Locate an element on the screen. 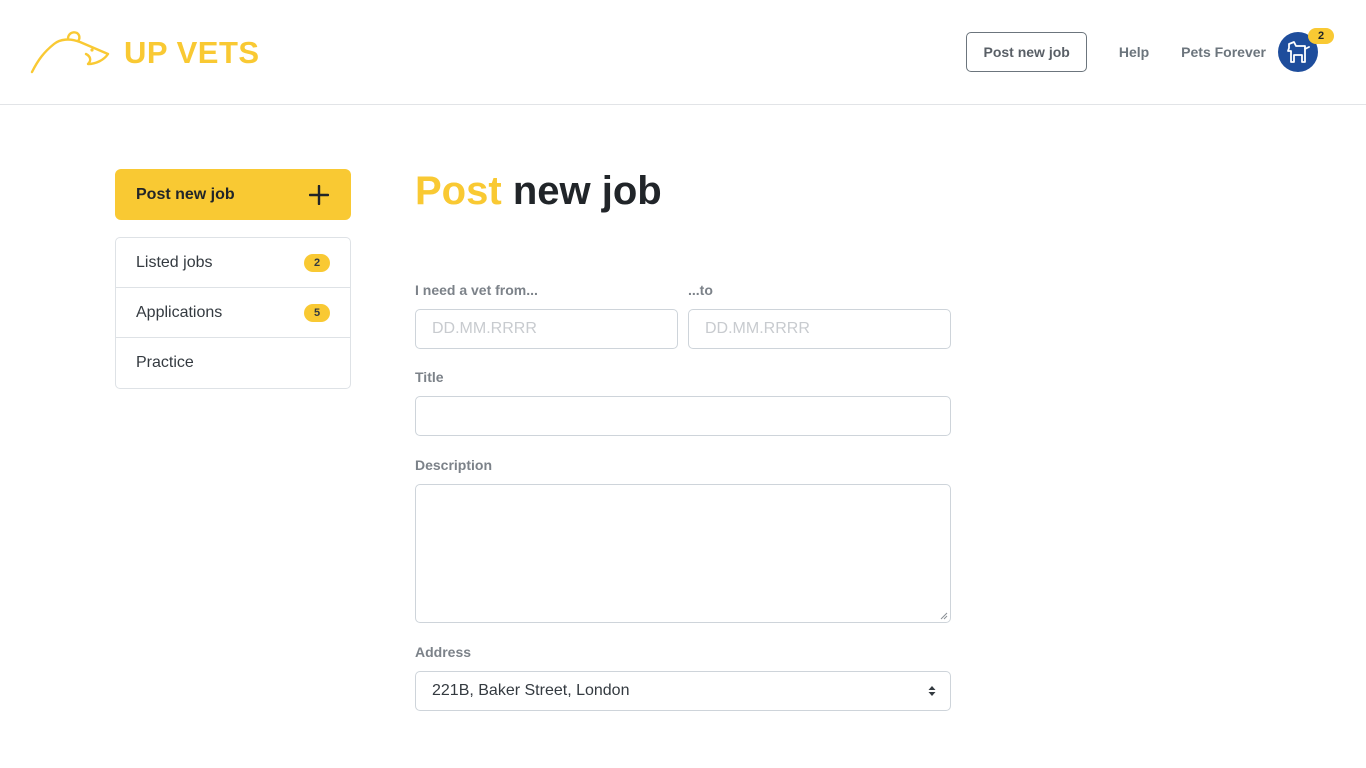 This screenshot has height=768, width=1366. to-date-group: ...to DD.MM.RRRR is located at coordinates (819, 315).